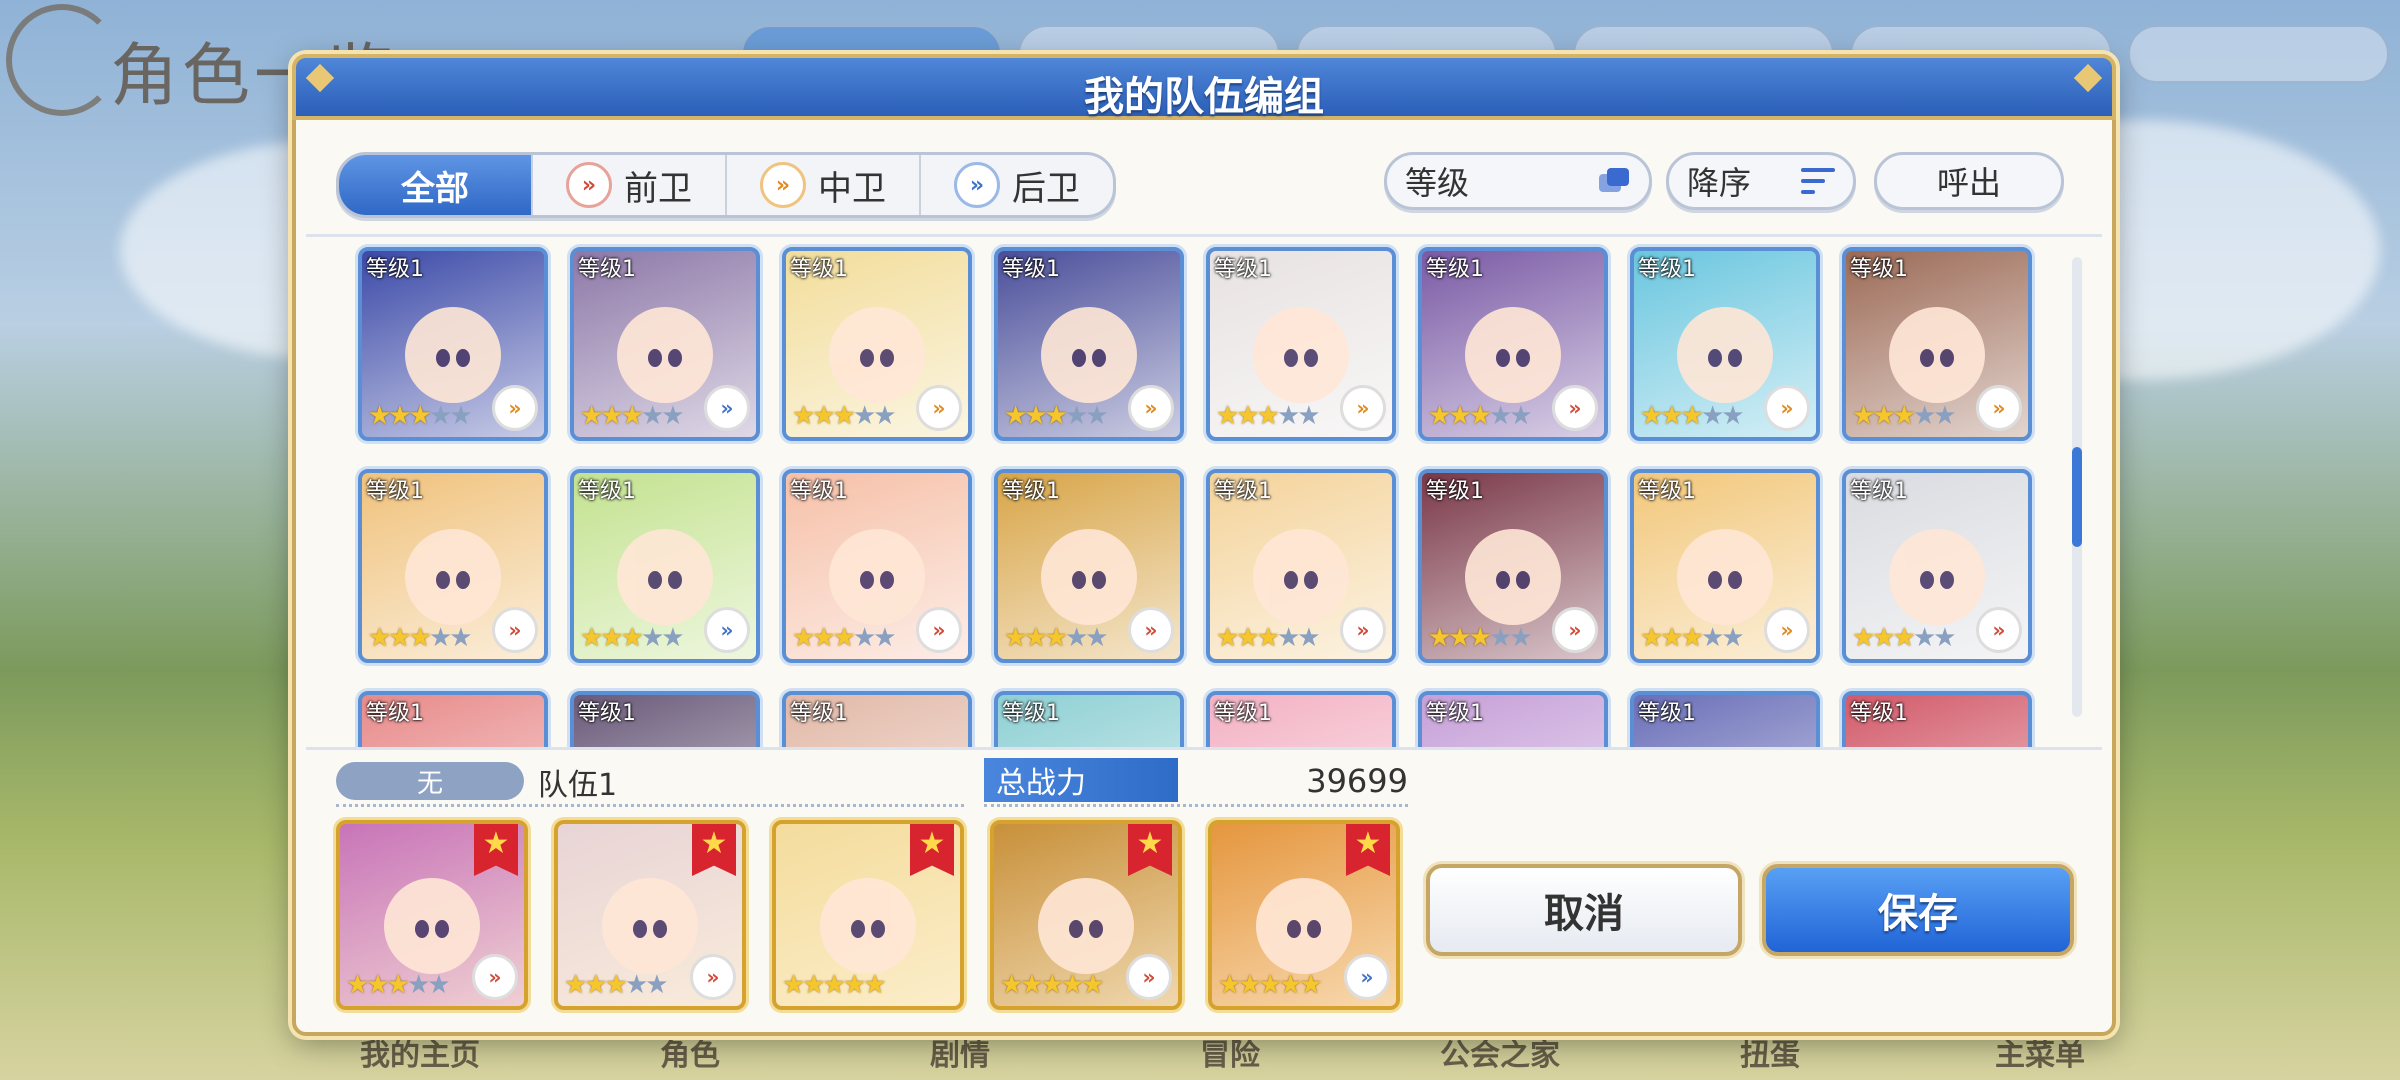 The height and width of the screenshot is (1080, 2400). I want to click on filter-tab-back: » 后卫, so click(1017, 185).